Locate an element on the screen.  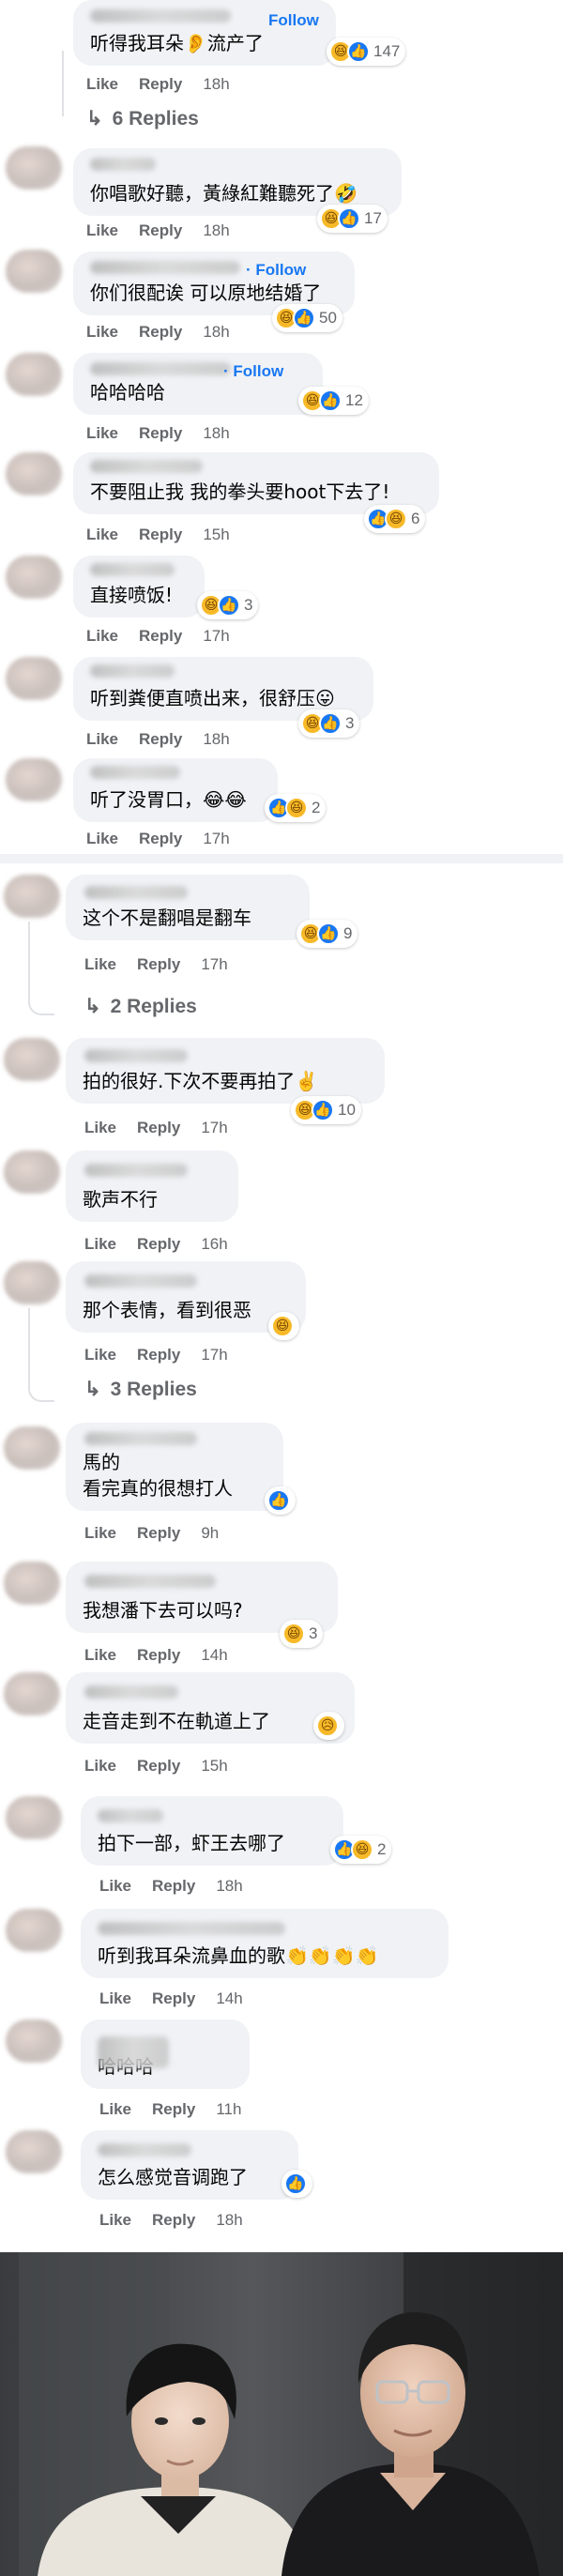
reaction-summary: 😆 👍 12 is located at coordinates (333, 401).